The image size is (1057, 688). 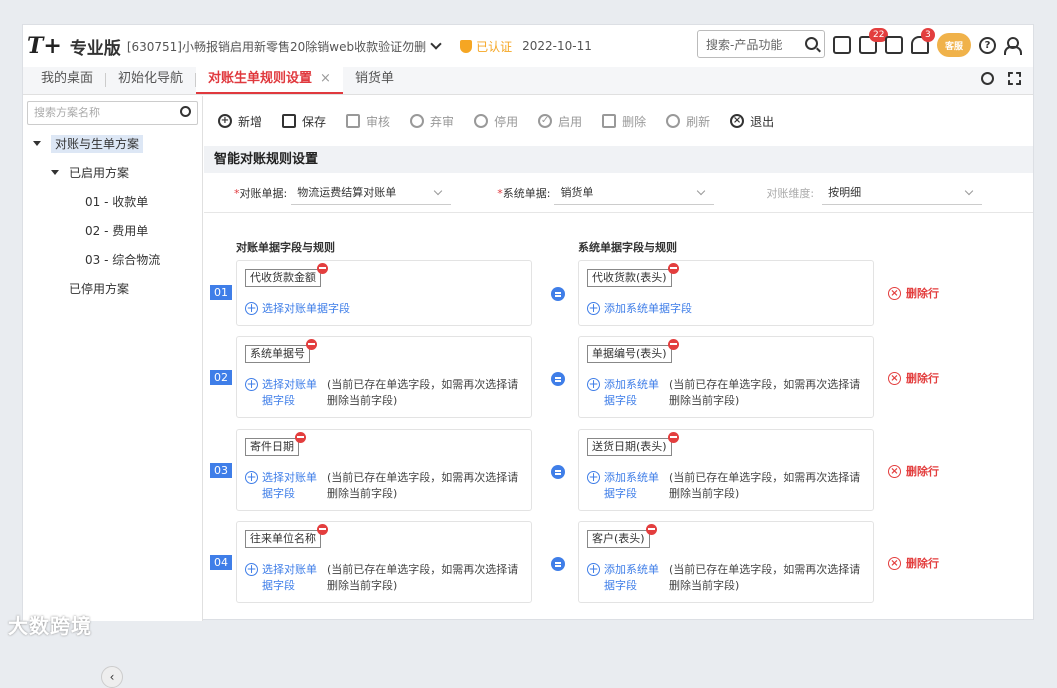 What do you see at coordinates (112, 260) in the screenshot?
I see `tree-item: 03 - 综合物流` at bounding box center [112, 260].